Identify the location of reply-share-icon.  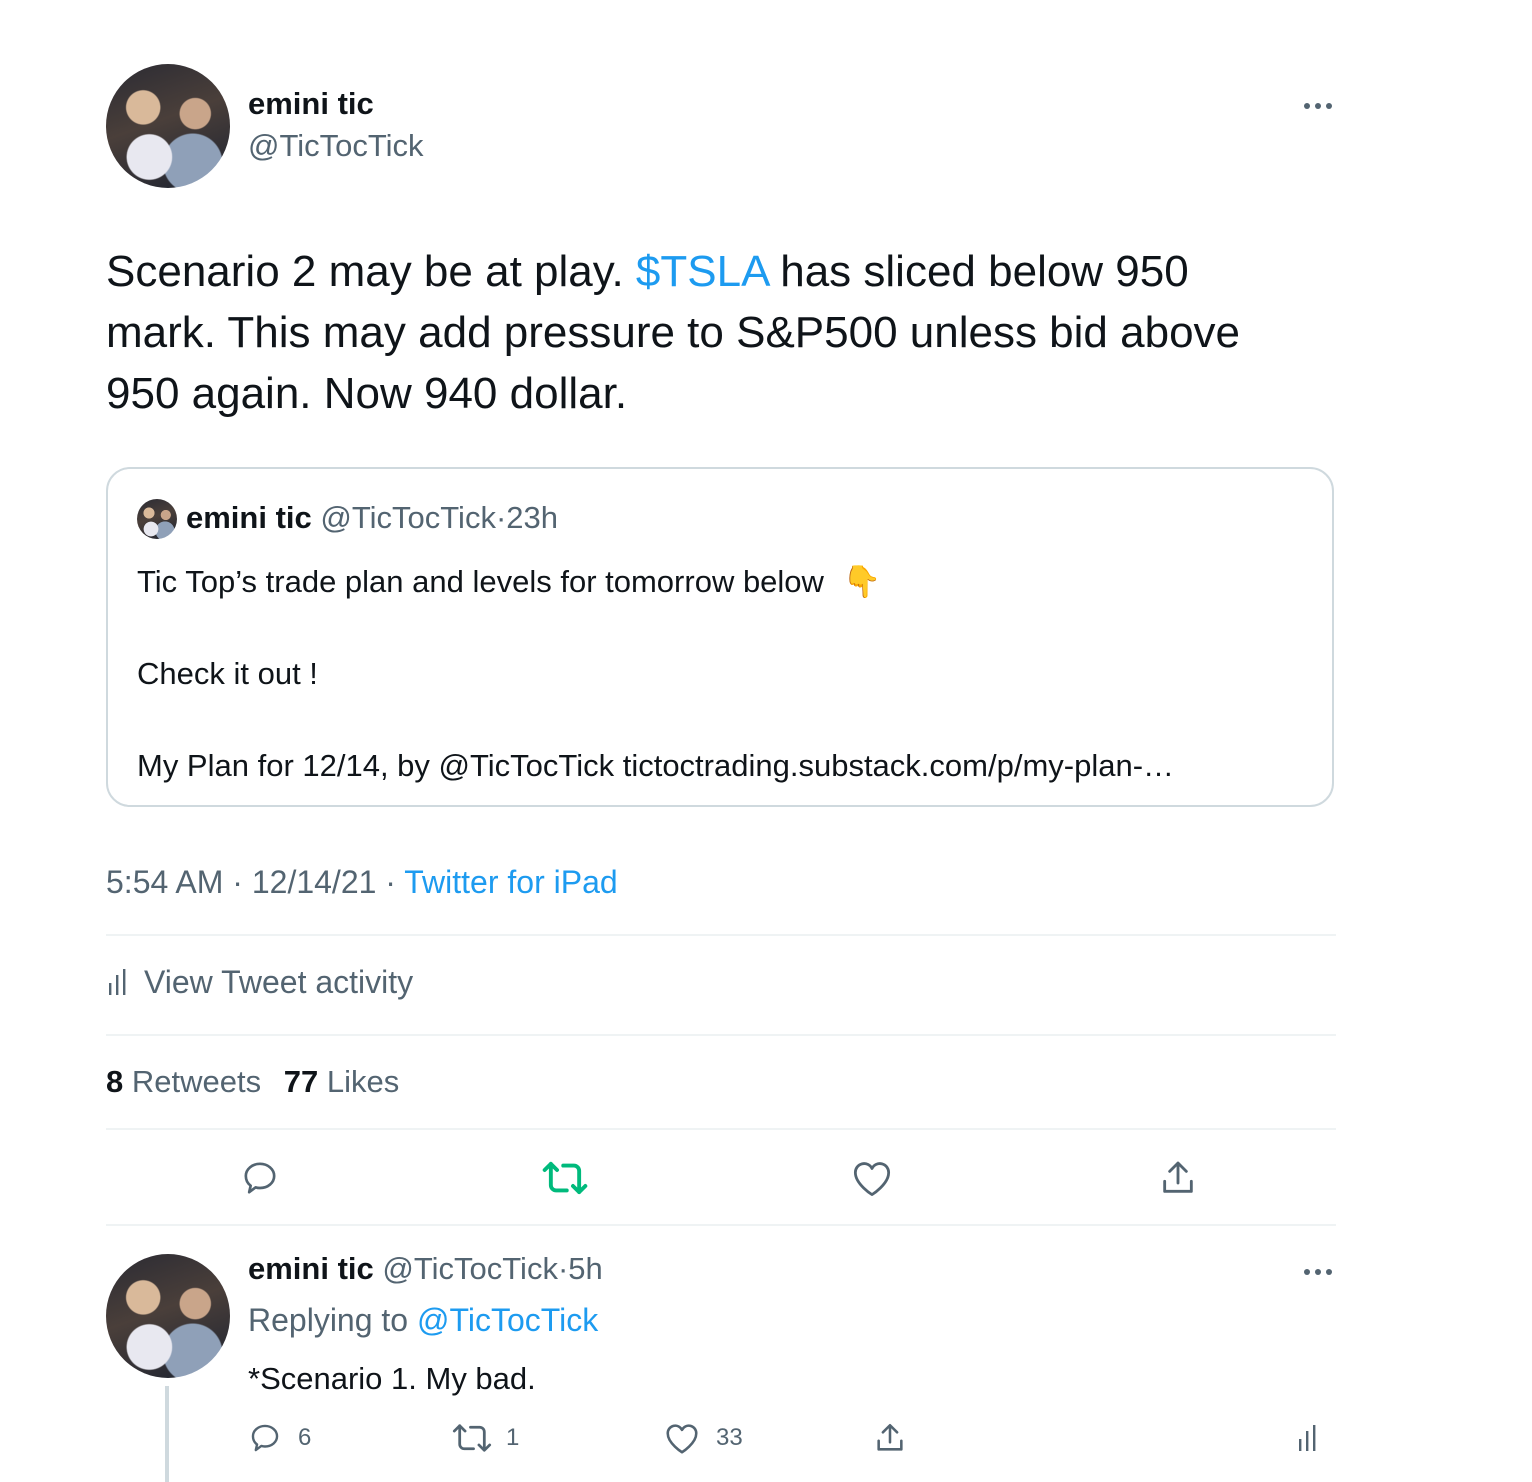
(890, 1438).